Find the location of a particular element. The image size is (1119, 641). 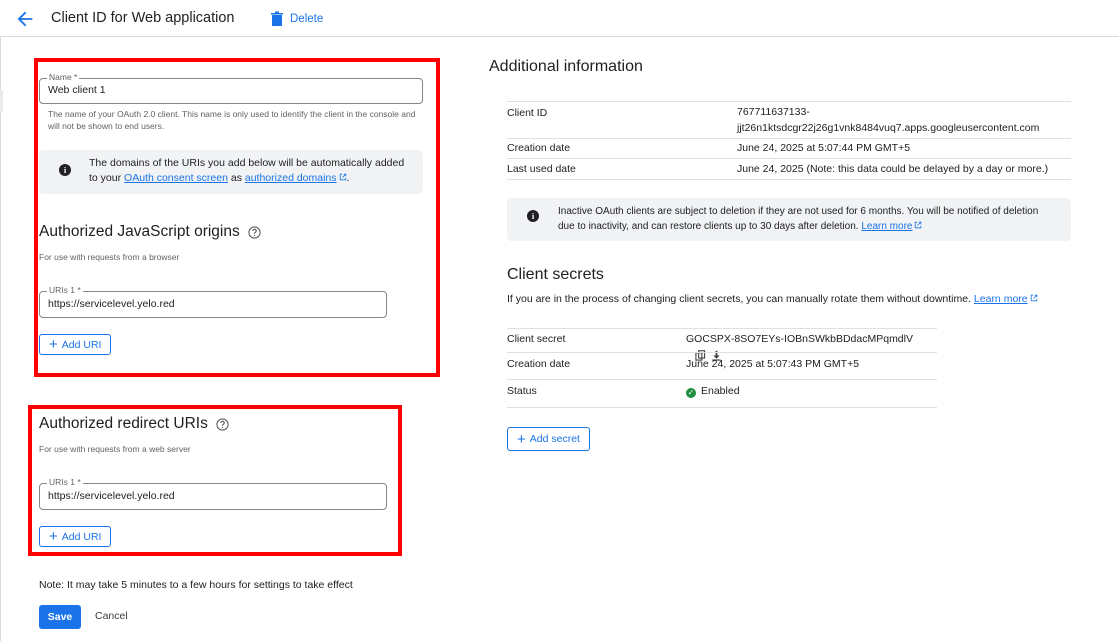

table-row: Status ✓ Enabled is located at coordinates (722, 393).